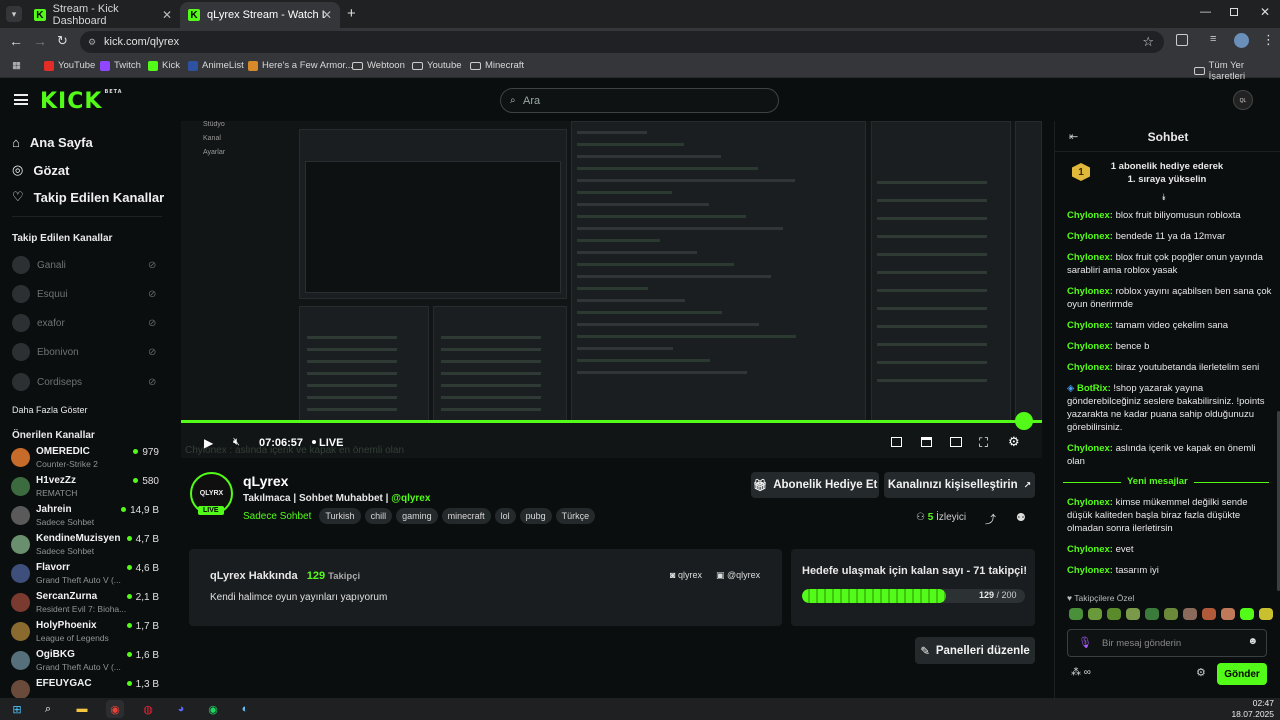  I want to click on fullscreen-icon: ⛶, so click(983, 443).